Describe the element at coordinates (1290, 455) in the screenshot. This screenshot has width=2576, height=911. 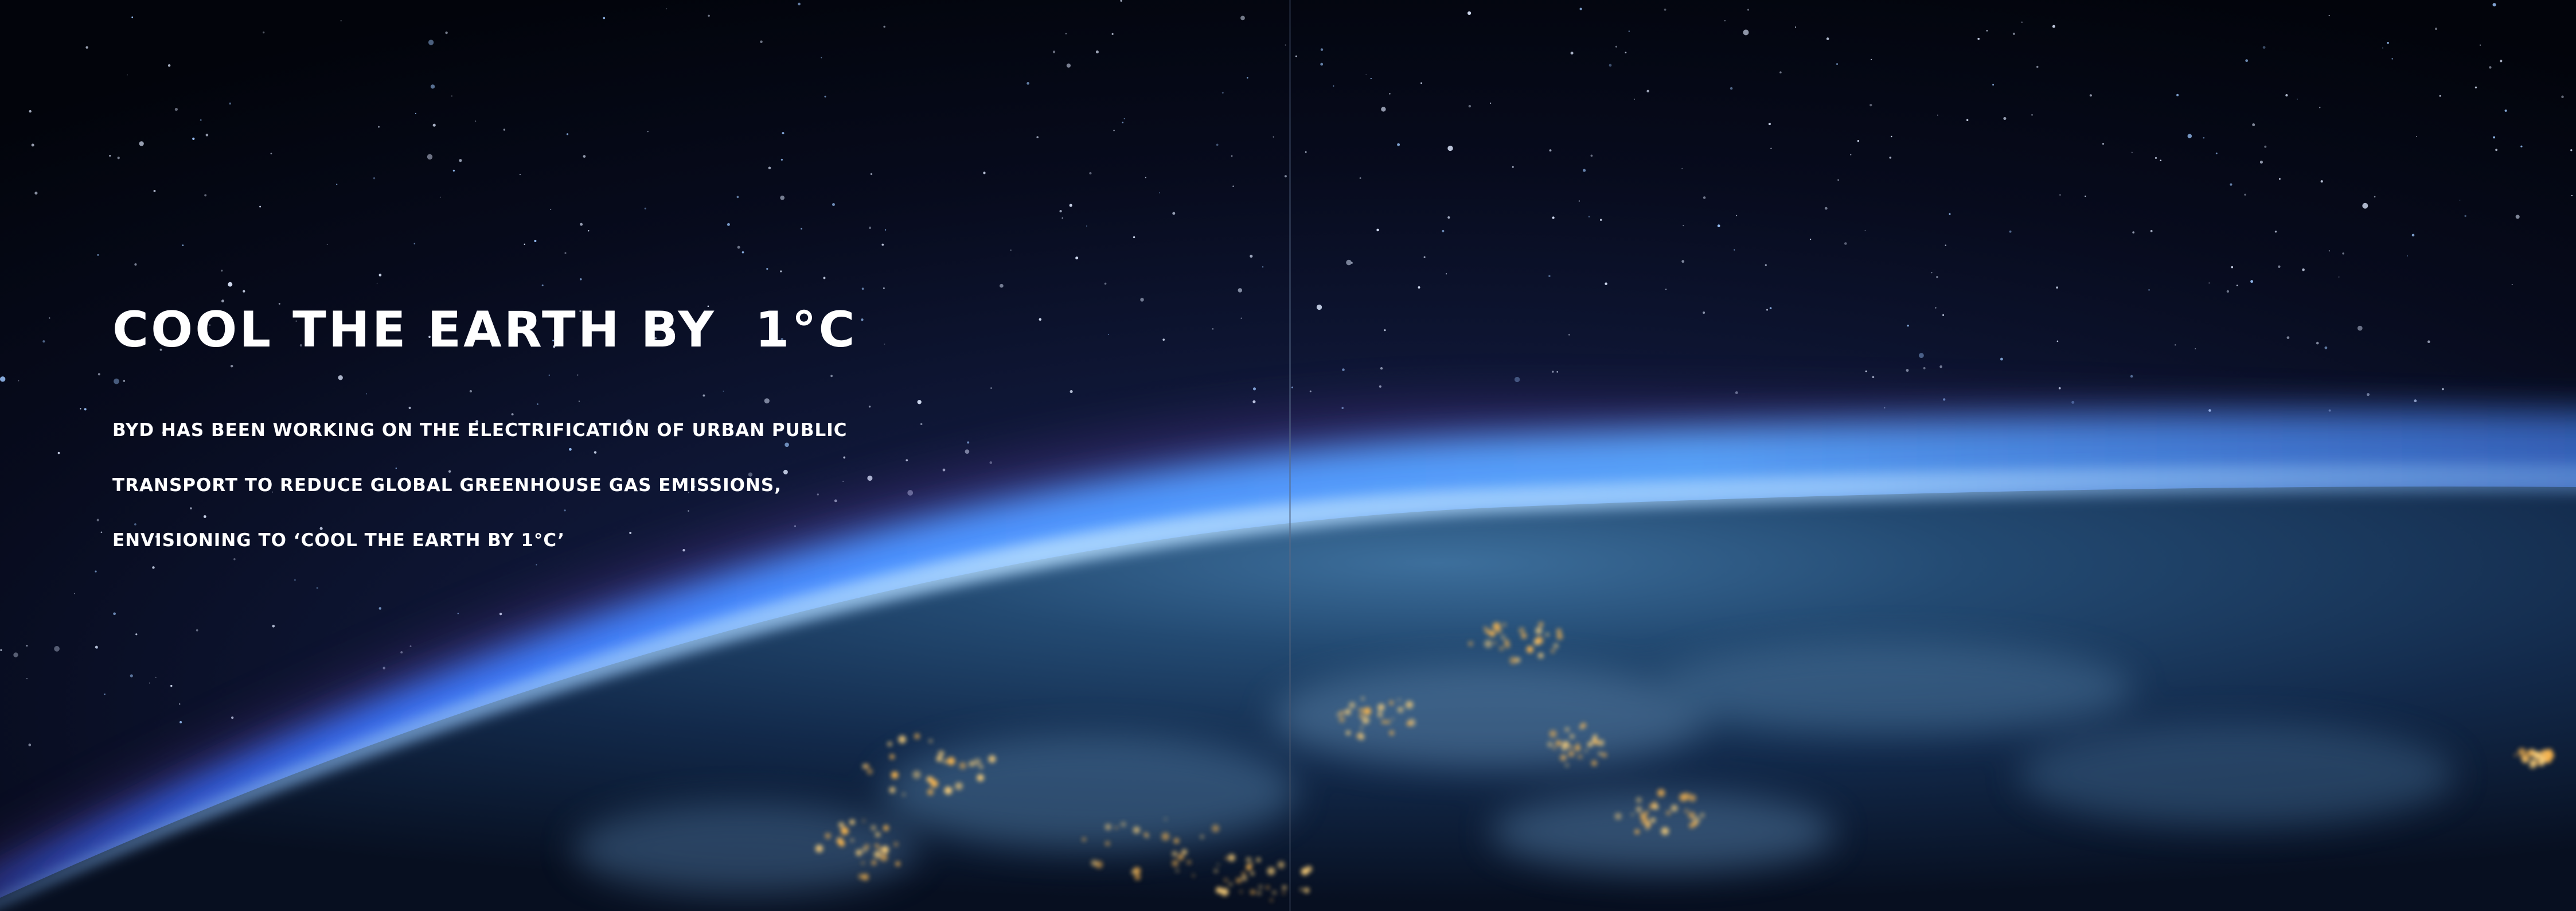
I see `page-fold-line` at that location.